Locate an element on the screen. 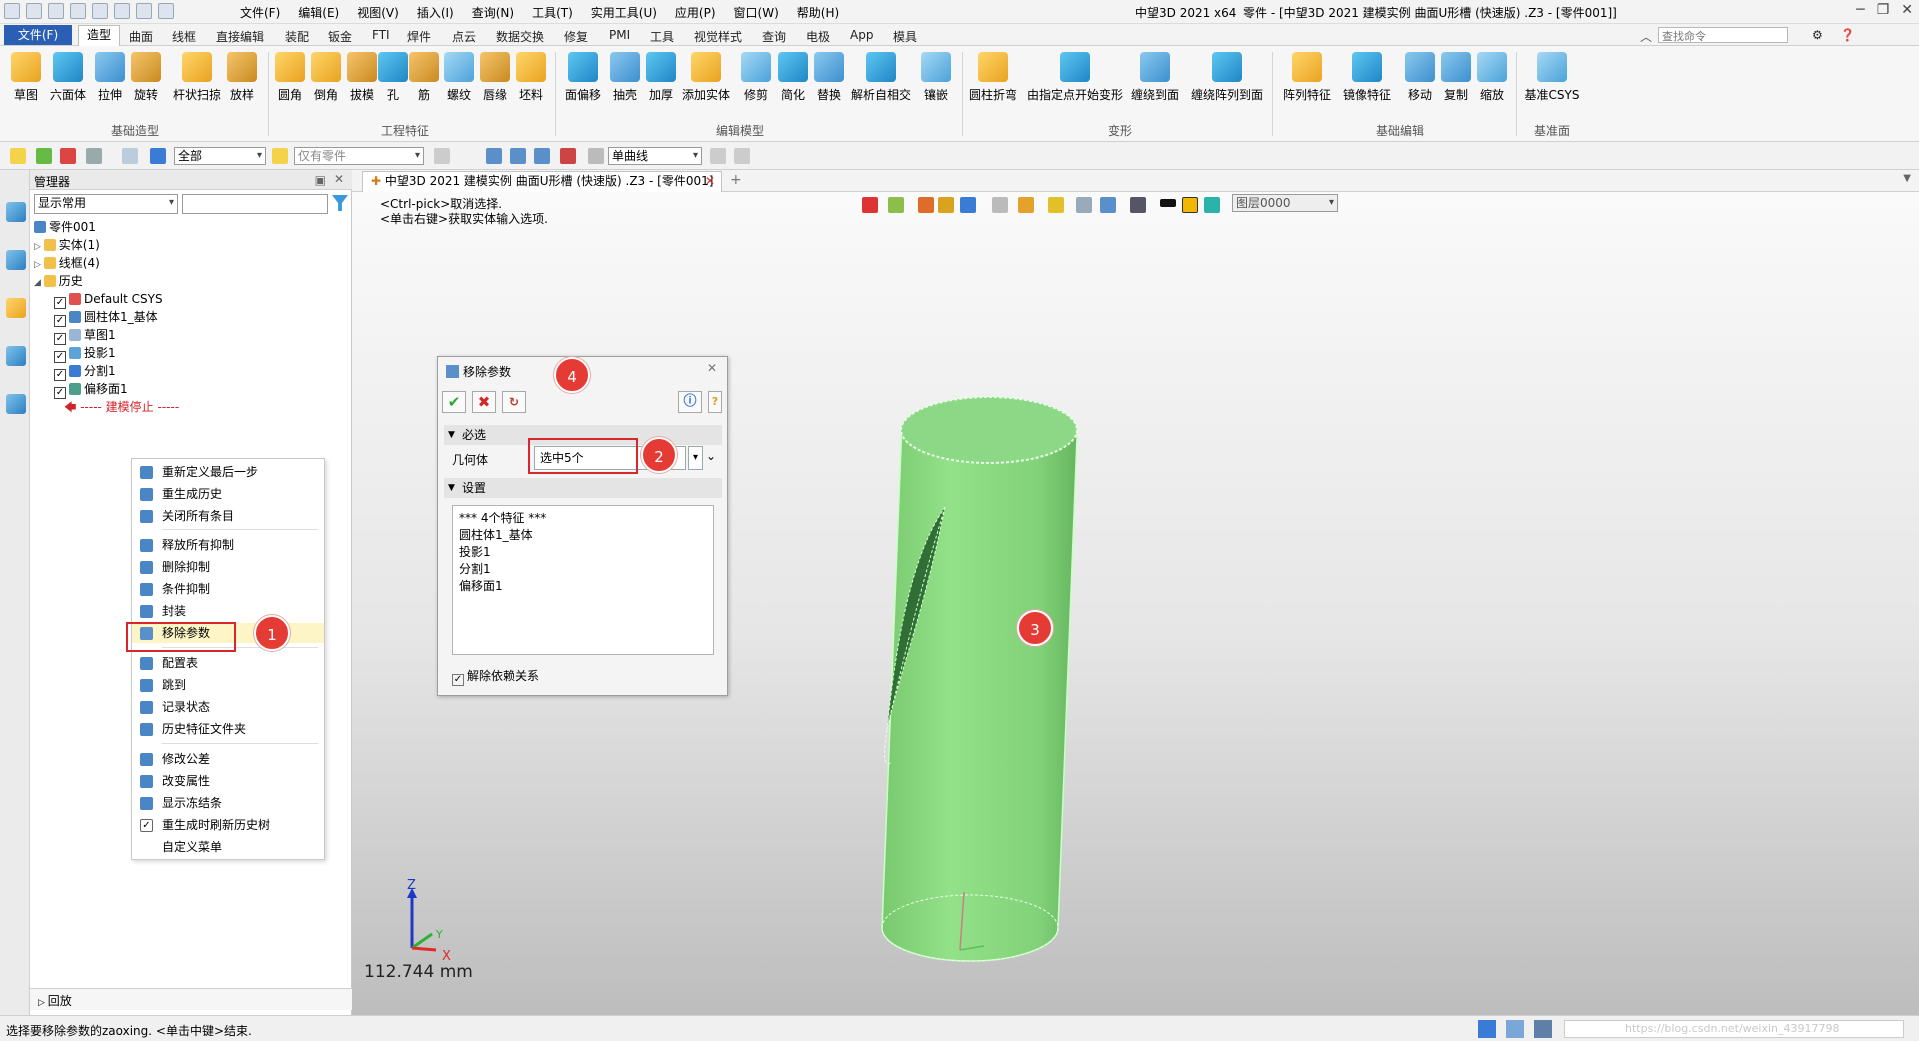 The image size is (1919, 1041). inlay-button: 镶嵌 is located at coordinates (936, 77).